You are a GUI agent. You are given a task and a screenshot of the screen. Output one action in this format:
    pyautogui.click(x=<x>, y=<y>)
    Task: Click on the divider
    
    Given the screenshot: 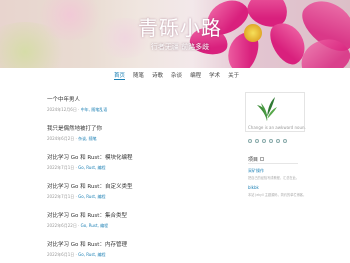 What is the action you would take?
    pyautogui.click(x=273, y=163)
    